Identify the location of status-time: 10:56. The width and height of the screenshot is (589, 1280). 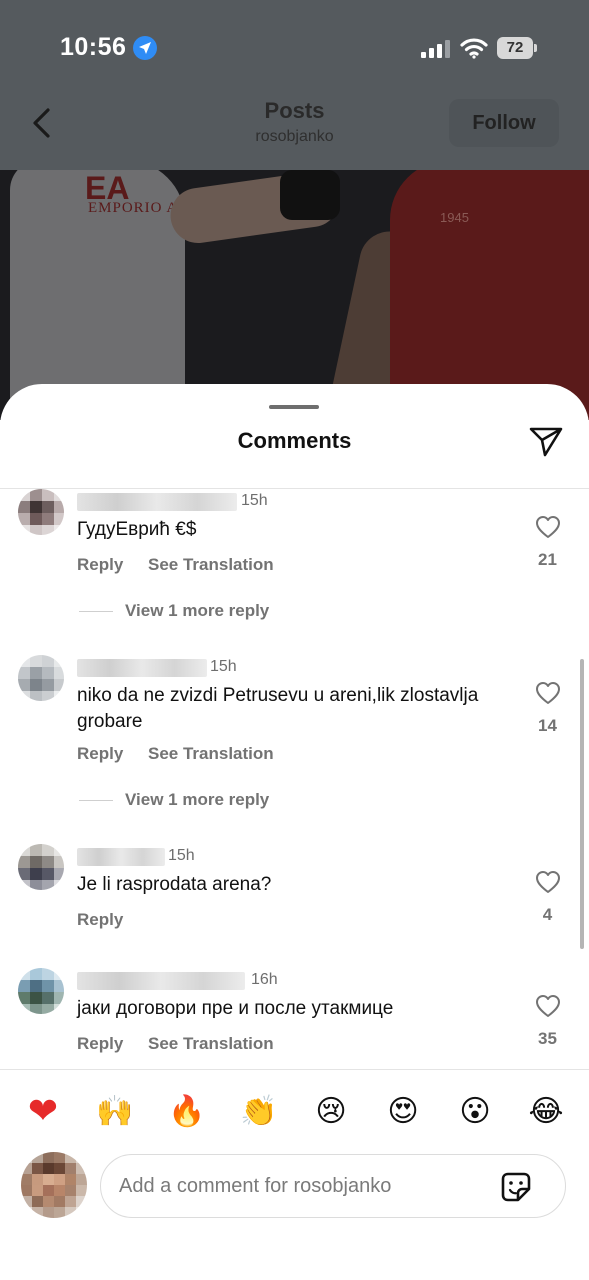
(93, 47).